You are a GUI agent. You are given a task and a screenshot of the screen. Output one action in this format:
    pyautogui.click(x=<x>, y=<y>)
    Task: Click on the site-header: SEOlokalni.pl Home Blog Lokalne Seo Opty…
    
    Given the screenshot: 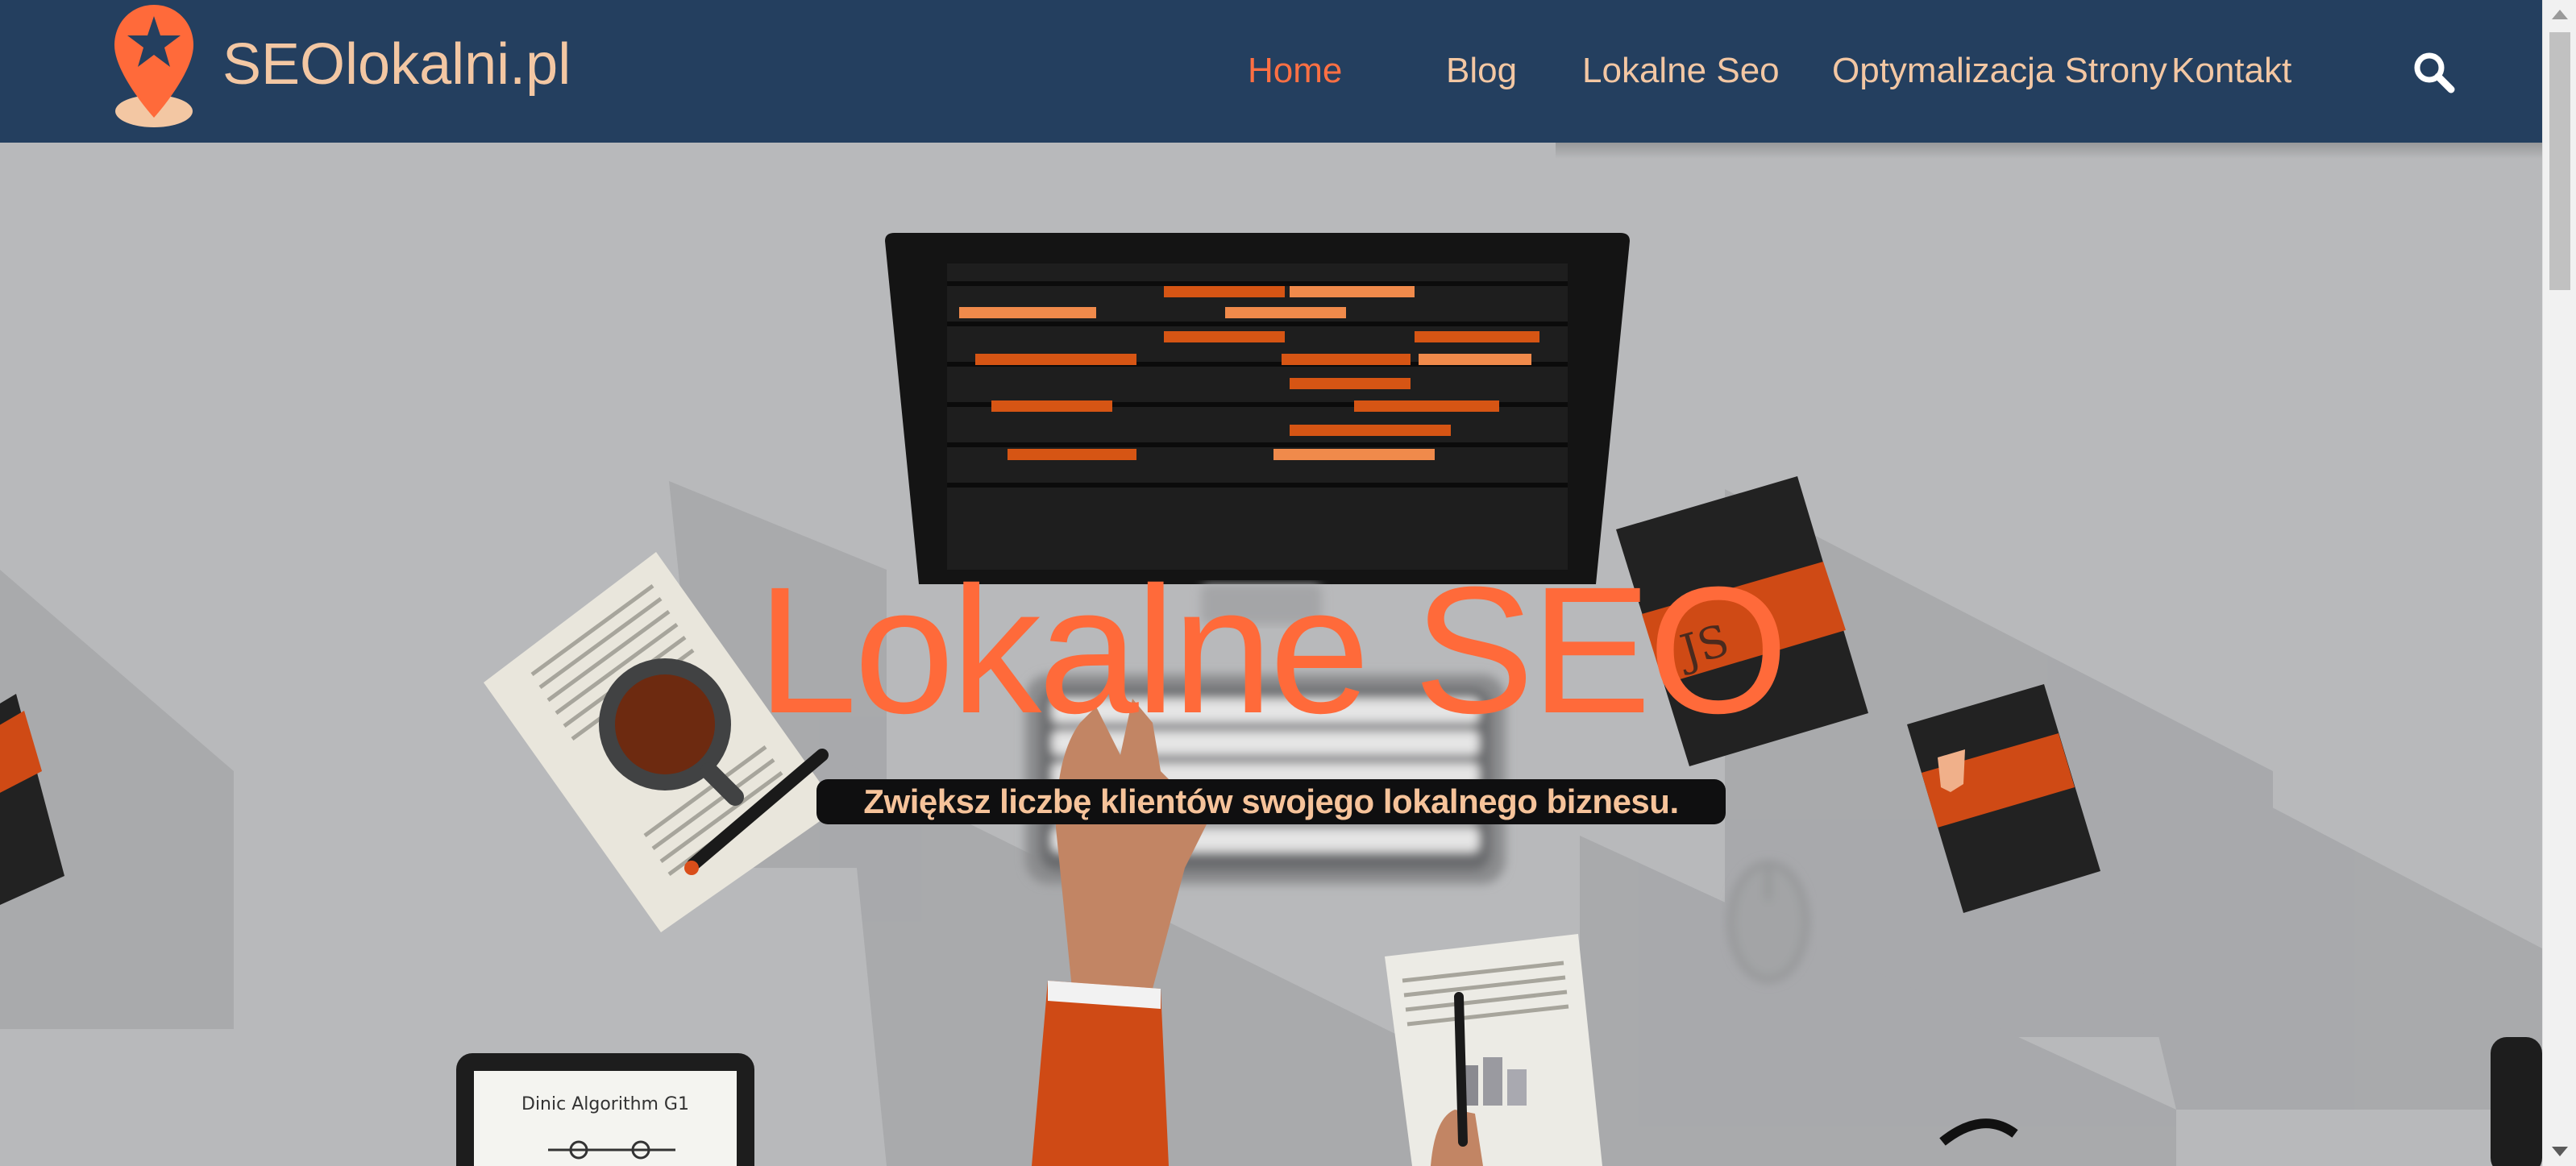 What is the action you would take?
    pyautogui.click(x=1271, y=71)
    